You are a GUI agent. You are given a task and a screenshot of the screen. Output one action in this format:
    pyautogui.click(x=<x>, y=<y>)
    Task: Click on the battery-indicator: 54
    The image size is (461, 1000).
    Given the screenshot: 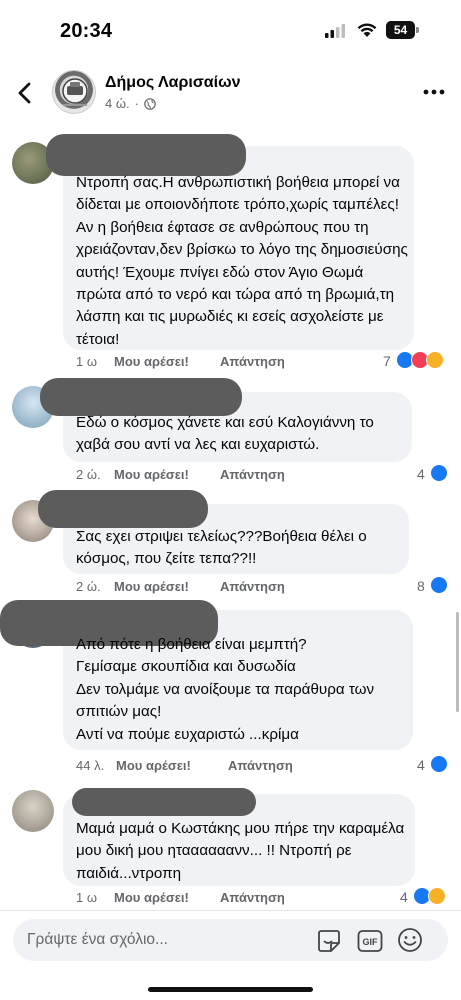 What is the action you would take?
    pyautogui.click(x=402, y=30)
    